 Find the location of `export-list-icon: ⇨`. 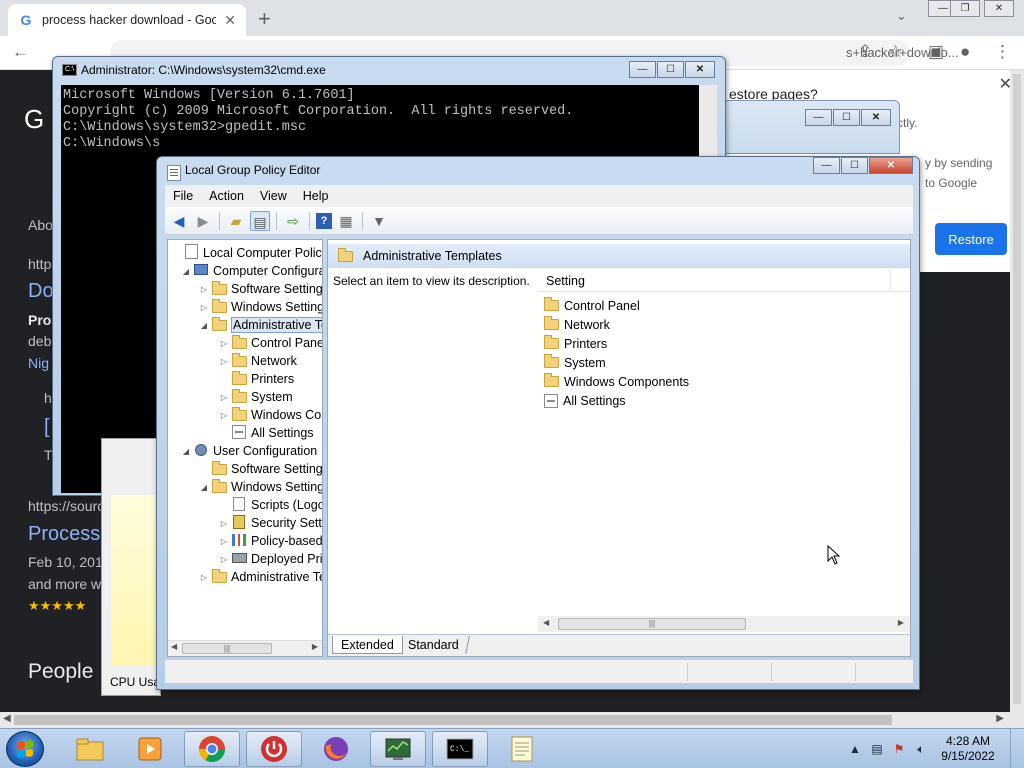

export-list-icon: ⇨ is located at coordinates (293, 221).